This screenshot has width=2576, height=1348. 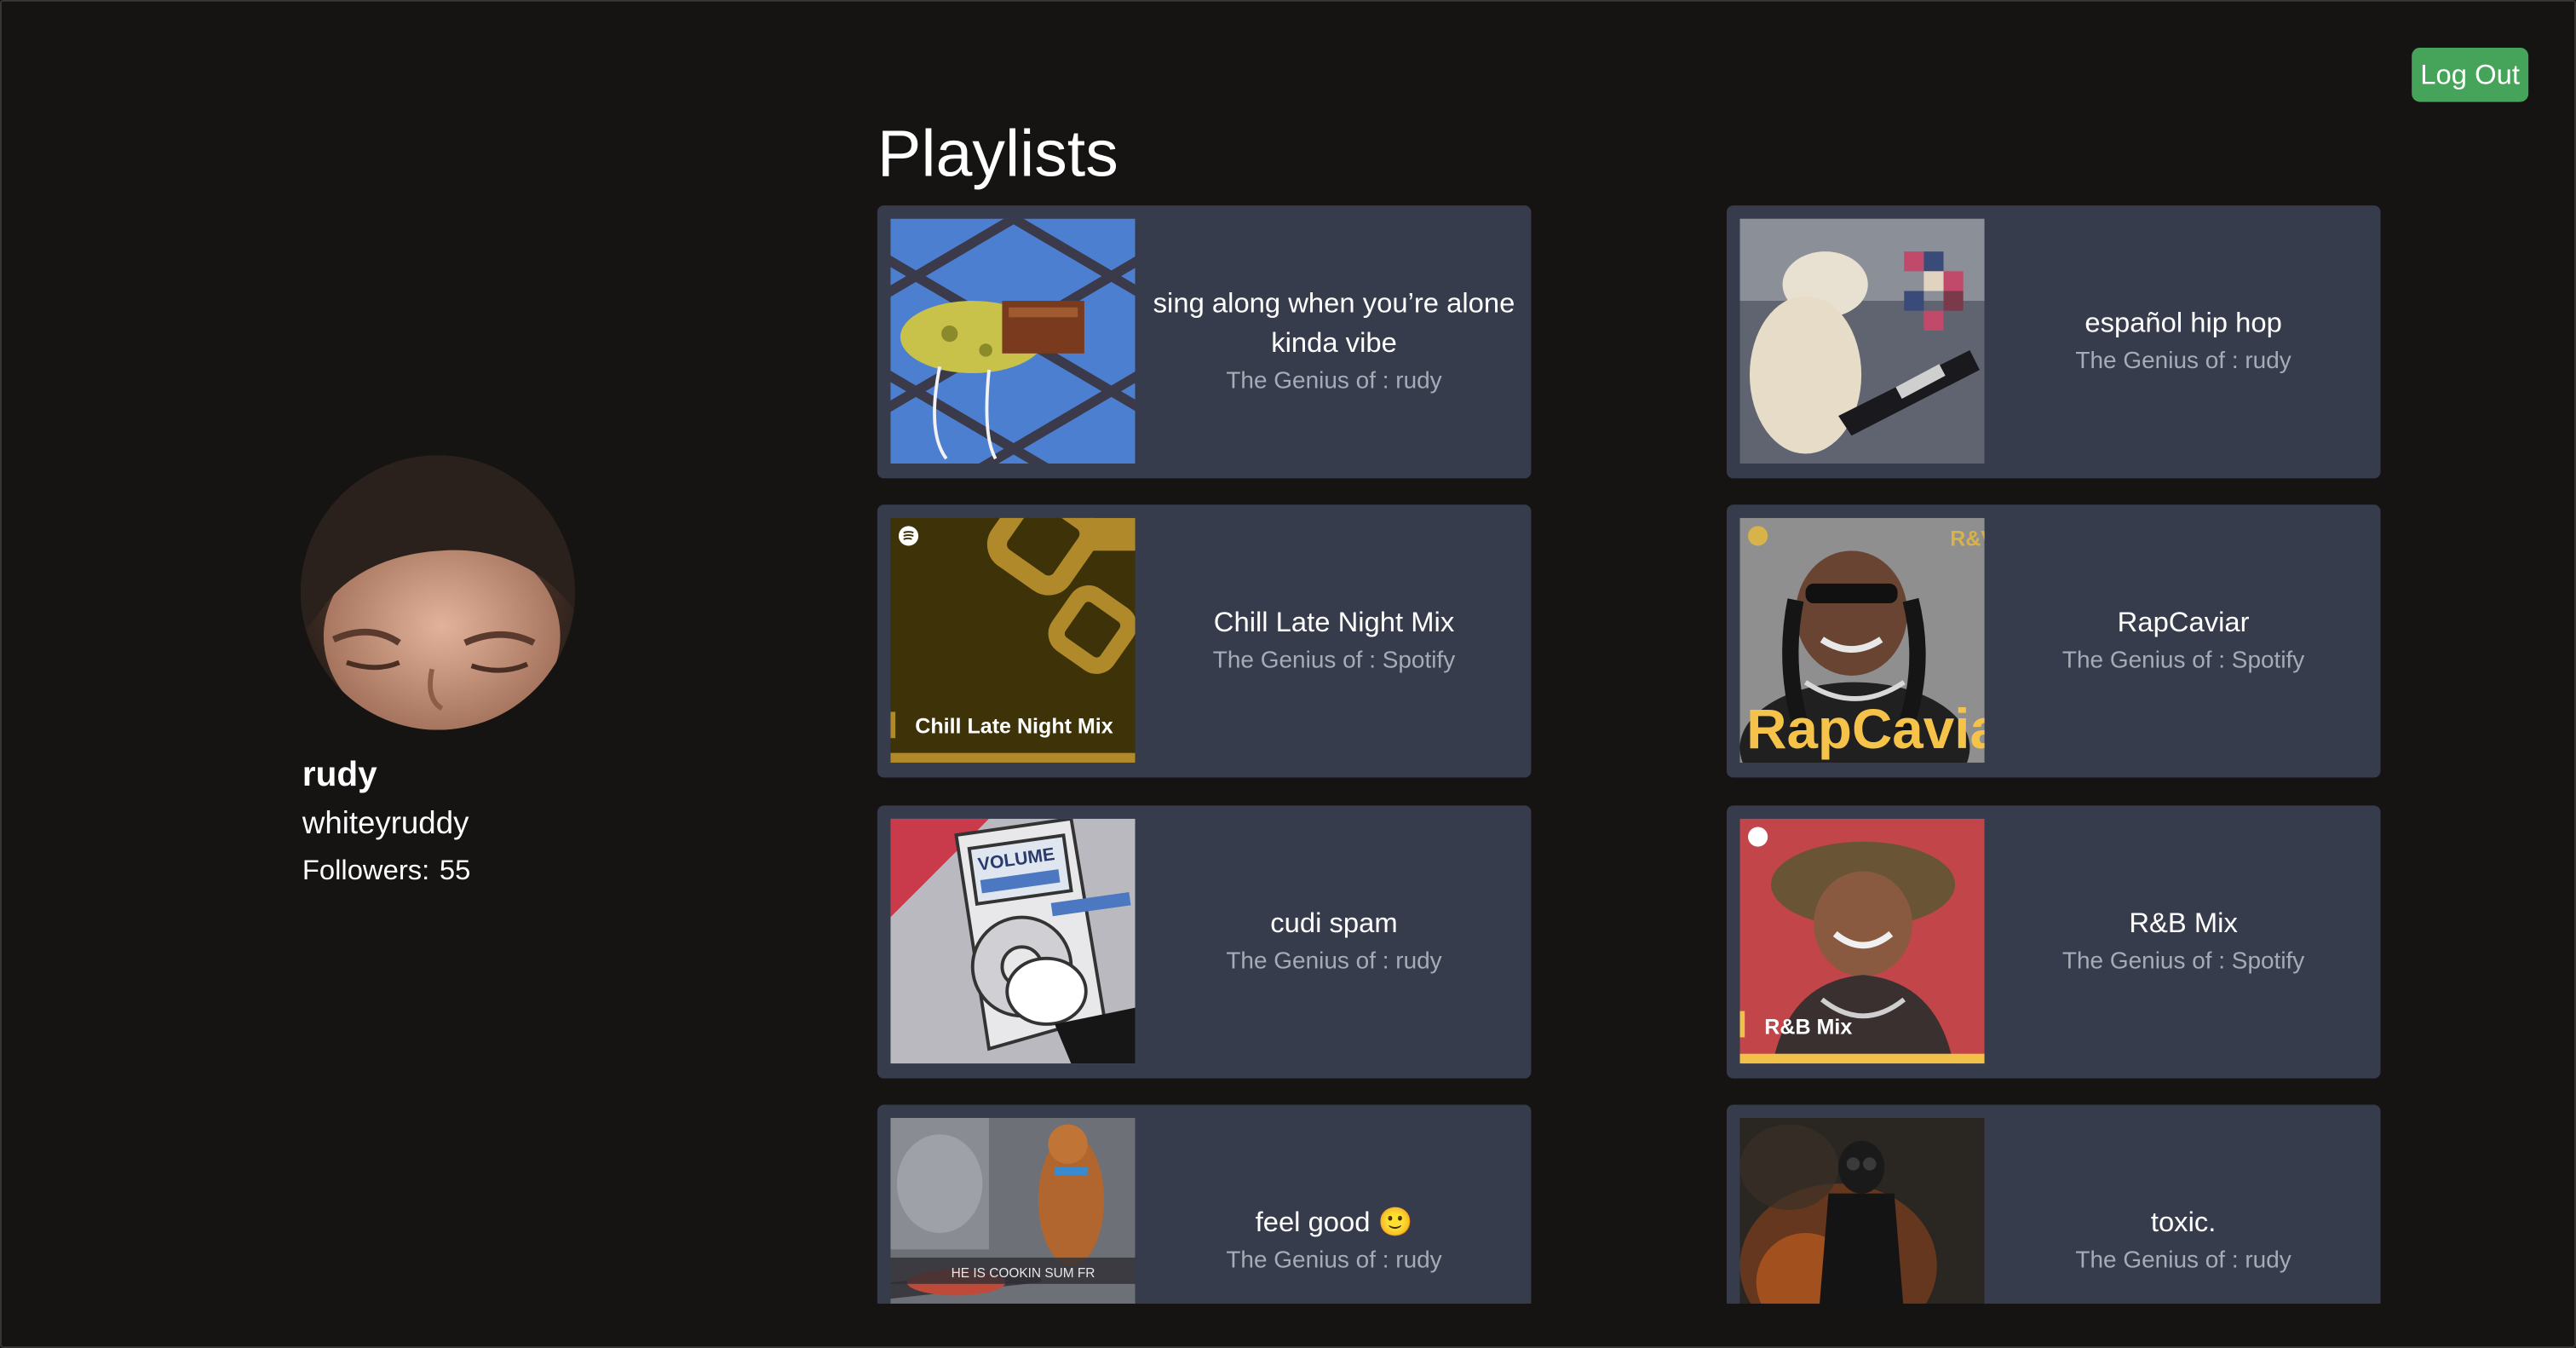 What do you see at coordinates (1968, 539) in the screenshot?
I see `cover-badge: R&V` at bounding box center [1968, 539].